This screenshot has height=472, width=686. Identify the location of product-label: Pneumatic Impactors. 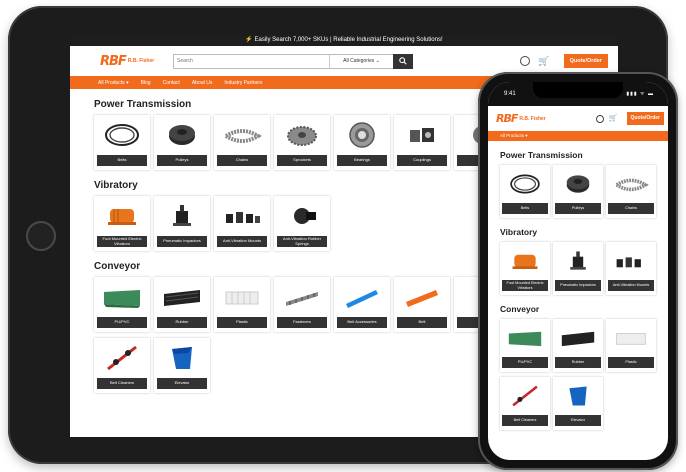
(578, 285).